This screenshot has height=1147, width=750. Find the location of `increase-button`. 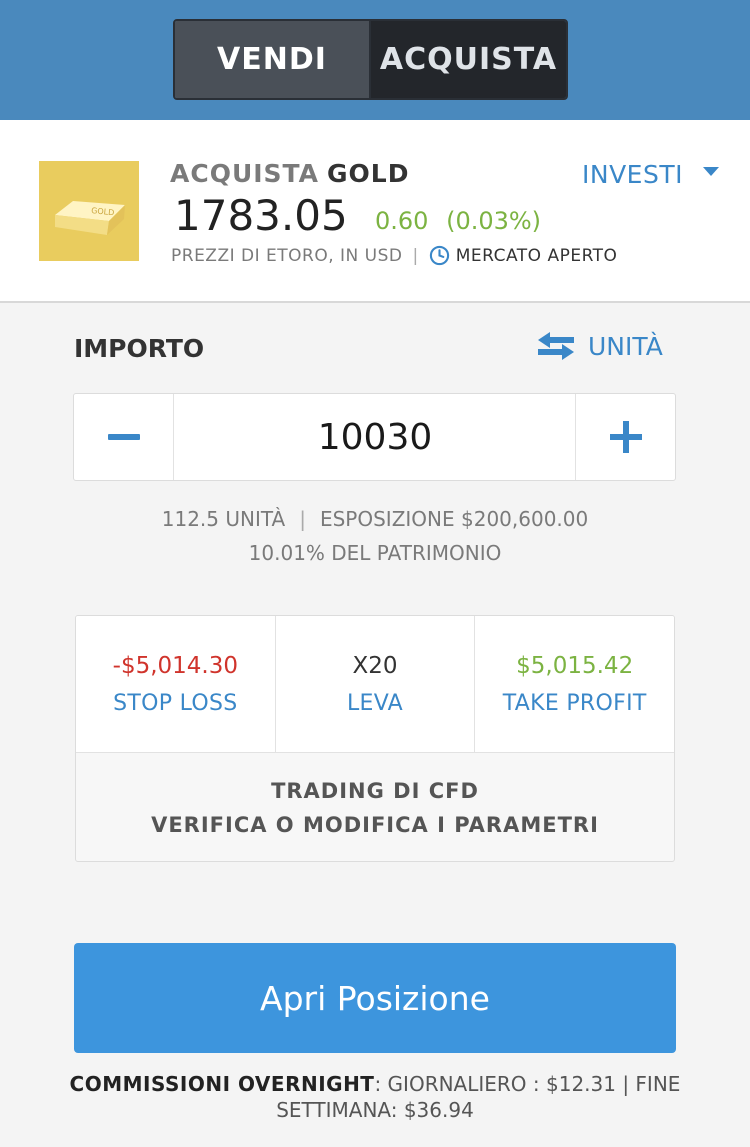

increase-button is located at coordinates (625, 437).